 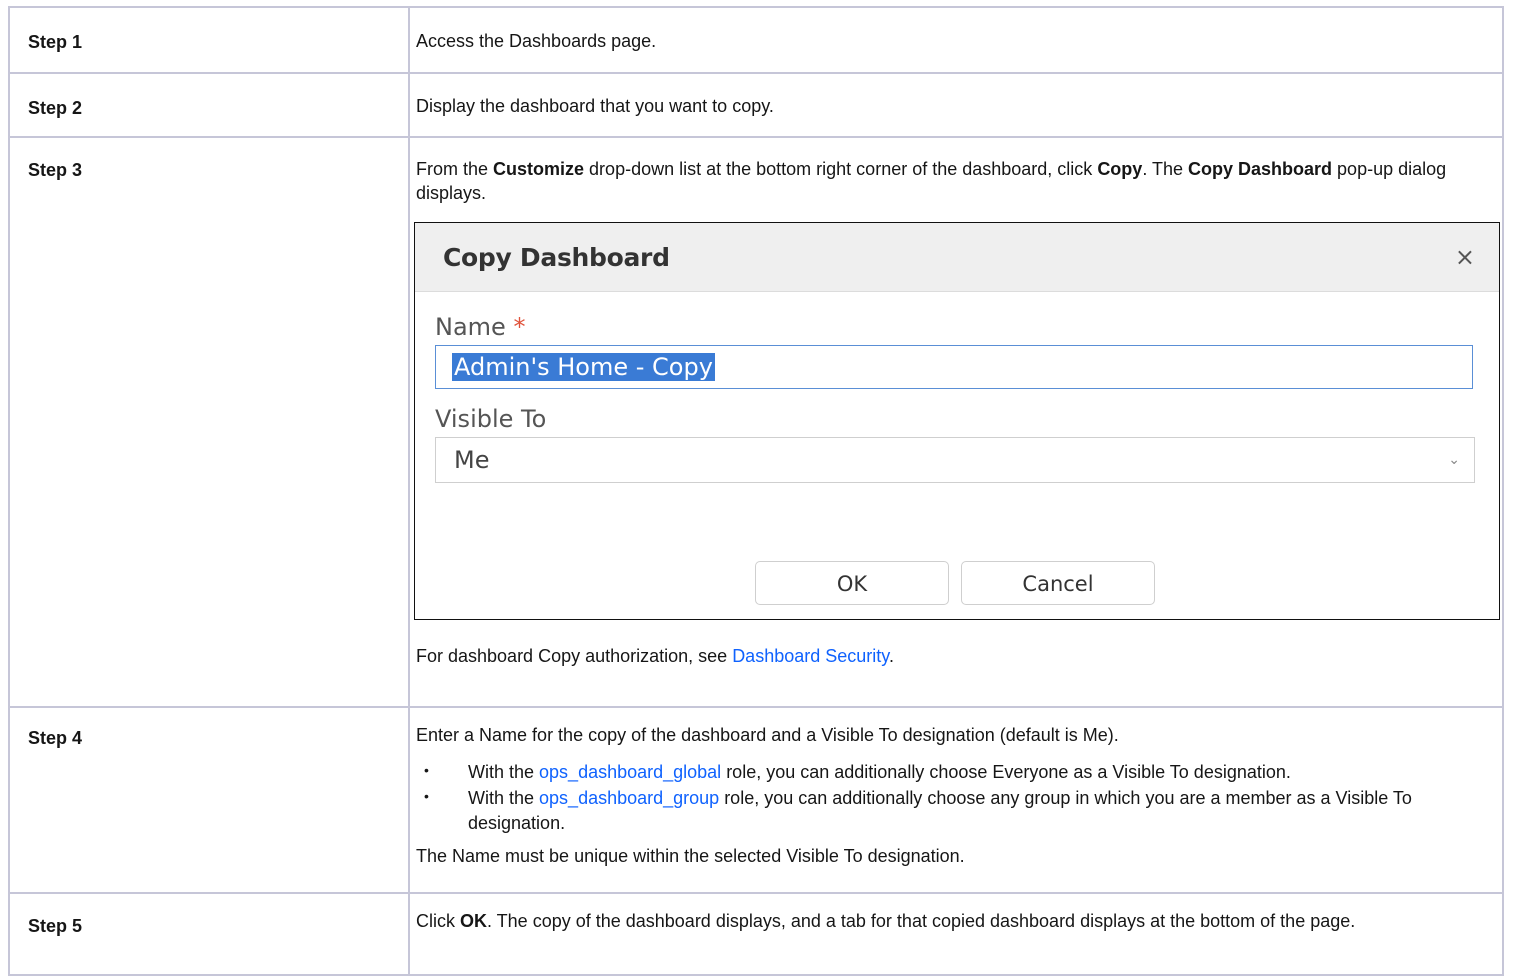 What do you see at coordinates (583, 366) in the screenshot?
I see `name-input-value: Admin's Home - Copy` at bounding box center [583, 366].